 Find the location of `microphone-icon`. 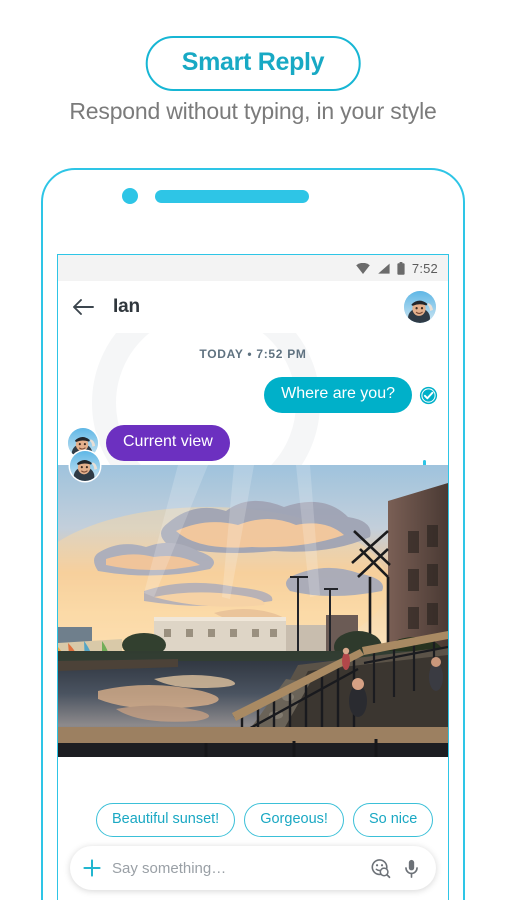

microphone-icon is located at coordinates (411, 868).